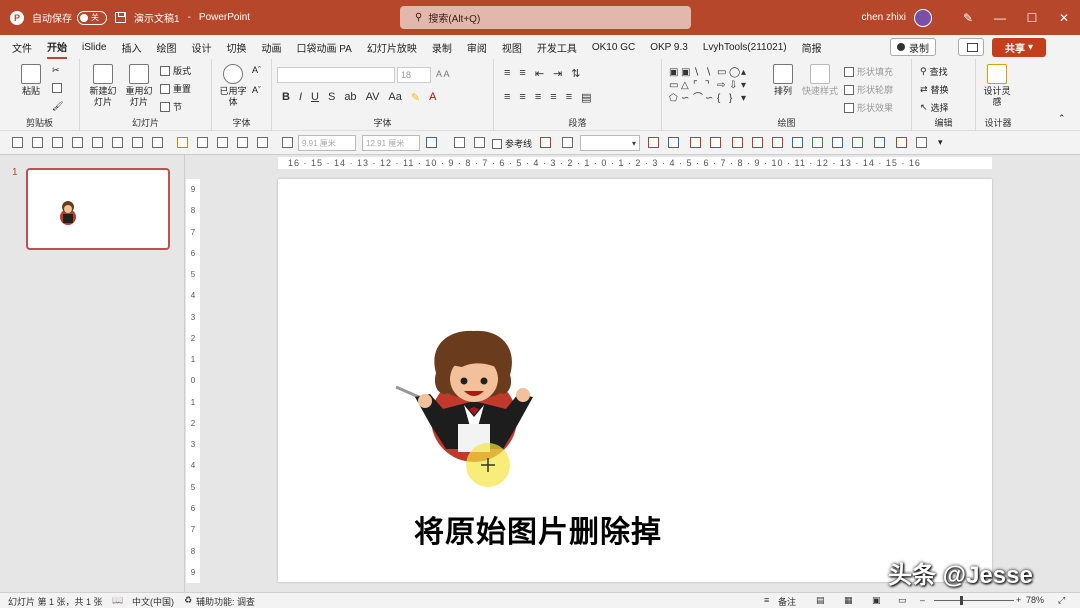 The image size is (1080, 608). What do you see at coordinates (575, 73) in the screenshot?
I see `line-spacing-icon: ⇅` at bounding box center [575, 73].